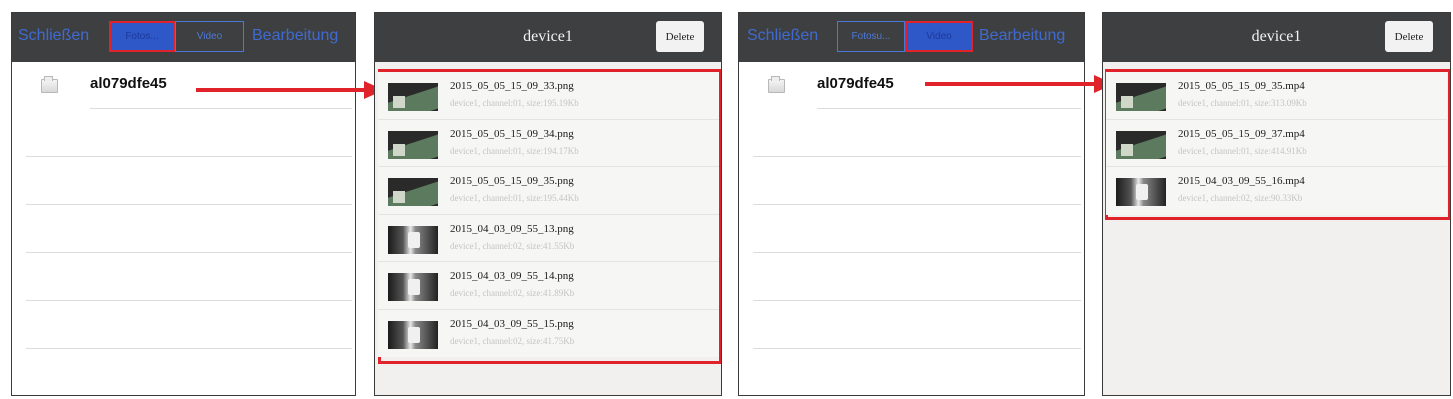  I want to click on file-name: 2015_05_05_15_09_34.png, so click(512, 133).